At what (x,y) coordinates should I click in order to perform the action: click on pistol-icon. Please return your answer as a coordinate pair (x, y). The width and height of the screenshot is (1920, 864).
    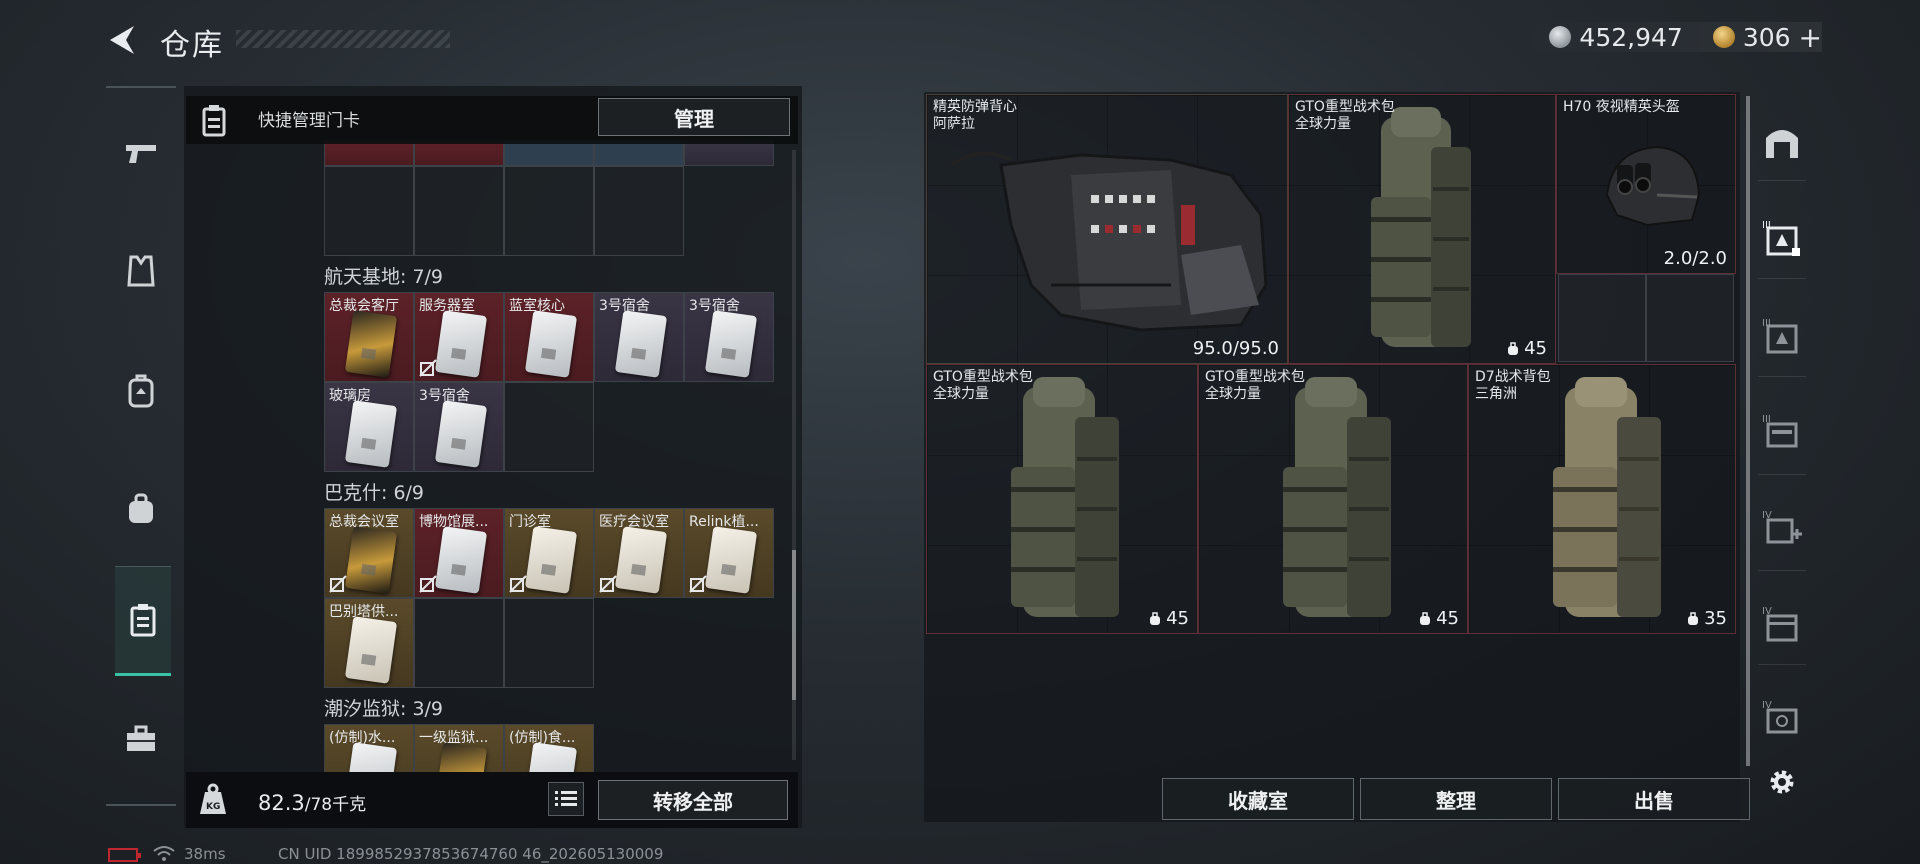
    Looking at the image, I should click on (141, 154).